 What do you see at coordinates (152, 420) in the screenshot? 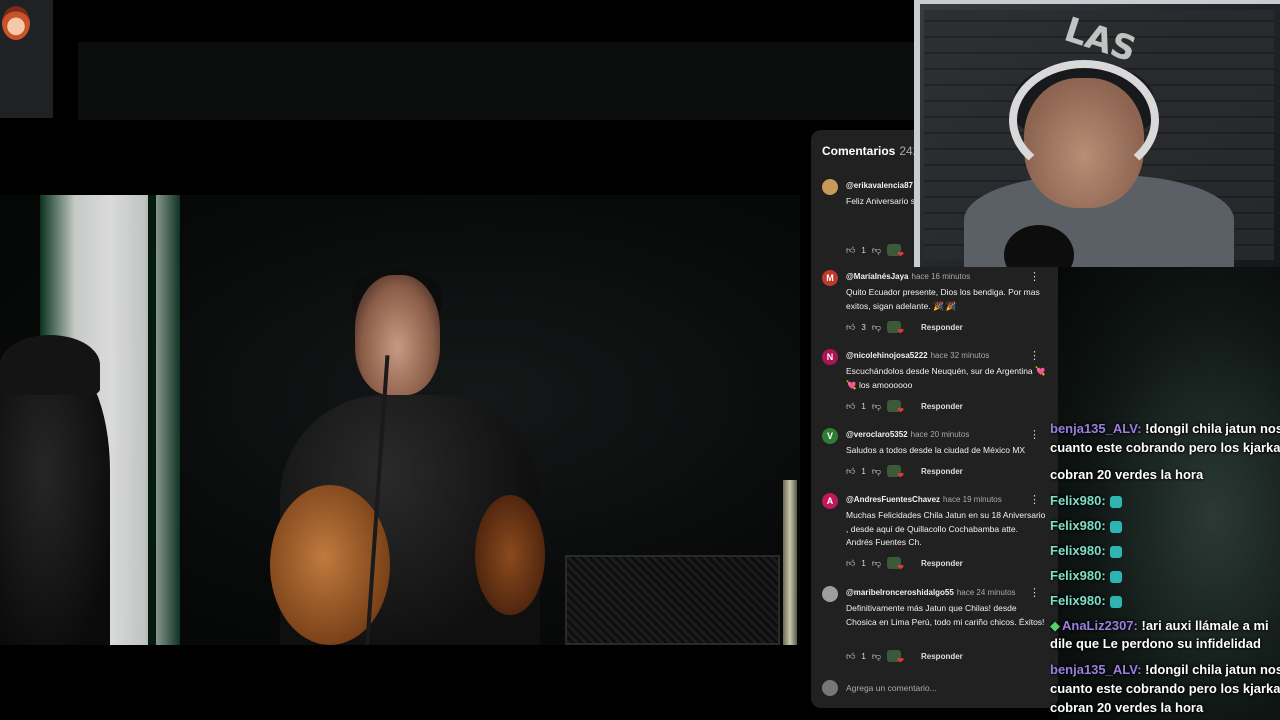
I see `stage-led-divider` at bounding box center [152, 420].